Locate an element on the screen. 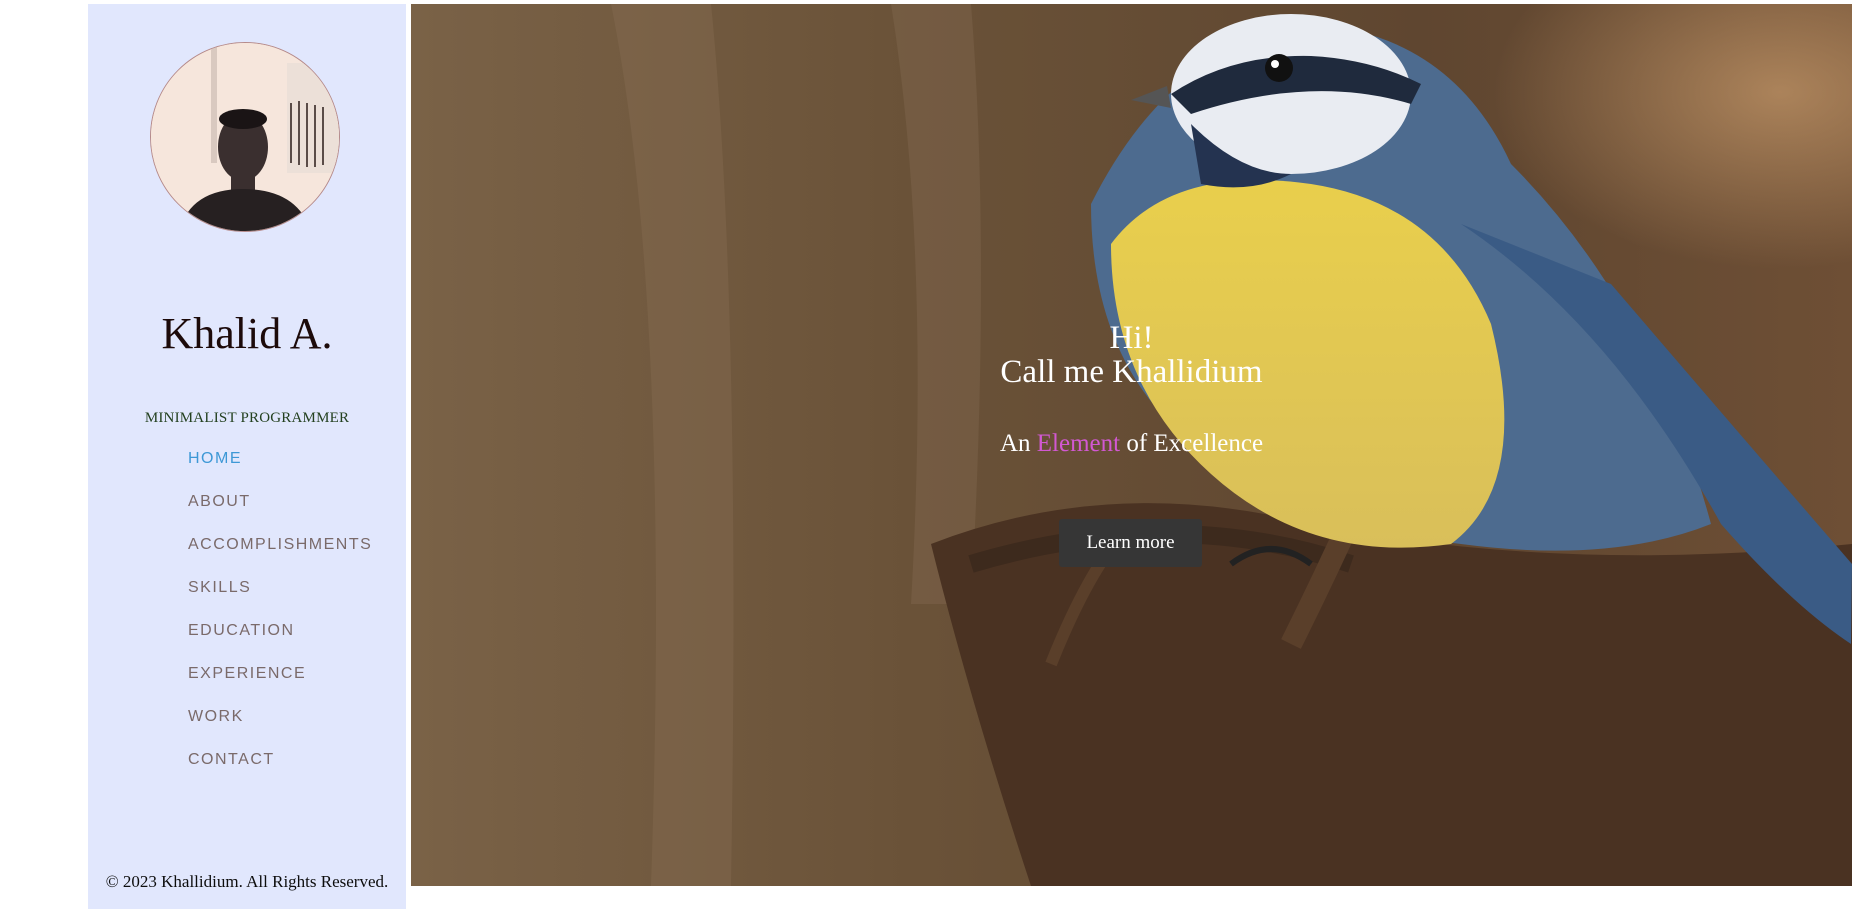 The image size is (1852, 909). motto-suffix: of Excellence is located at coordinates (1192, 443).